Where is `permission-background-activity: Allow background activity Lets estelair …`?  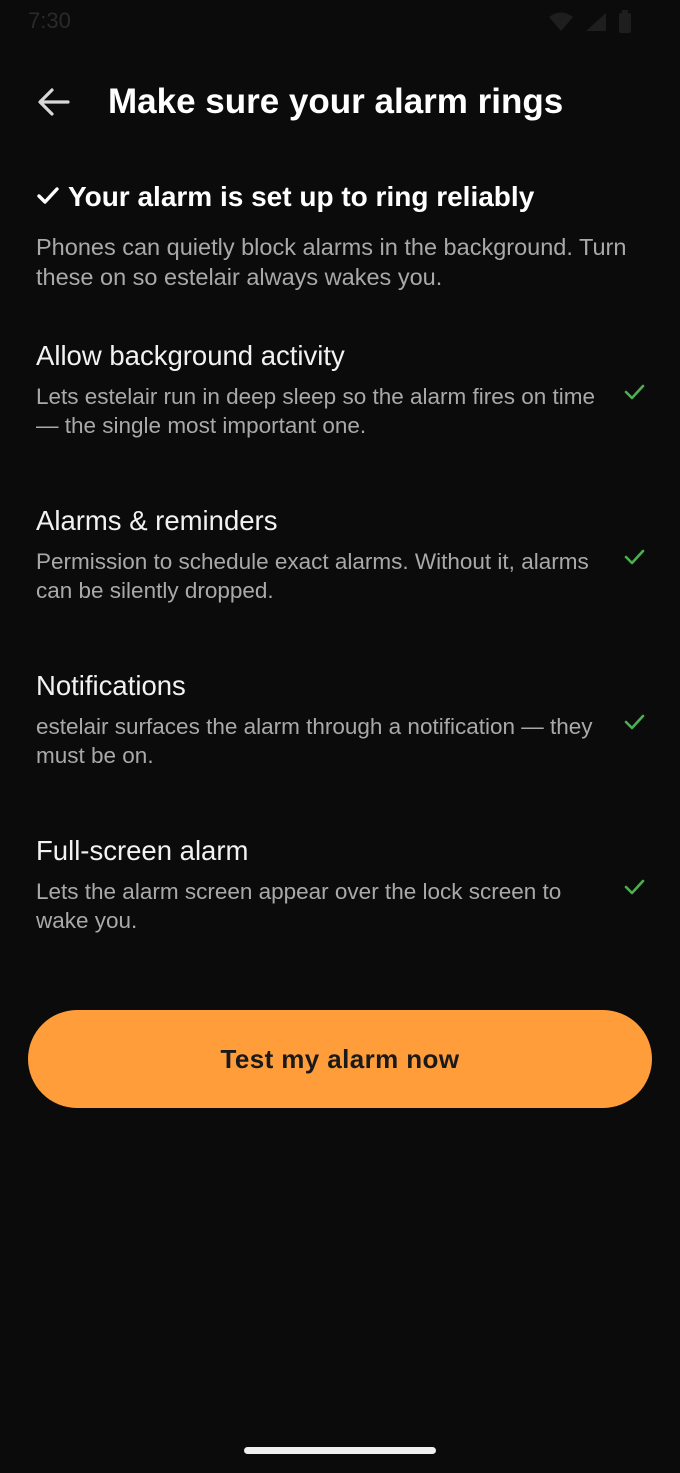
permission-background-activity: Allow background activity Lets estelair … is located at coordinates (341, 416).